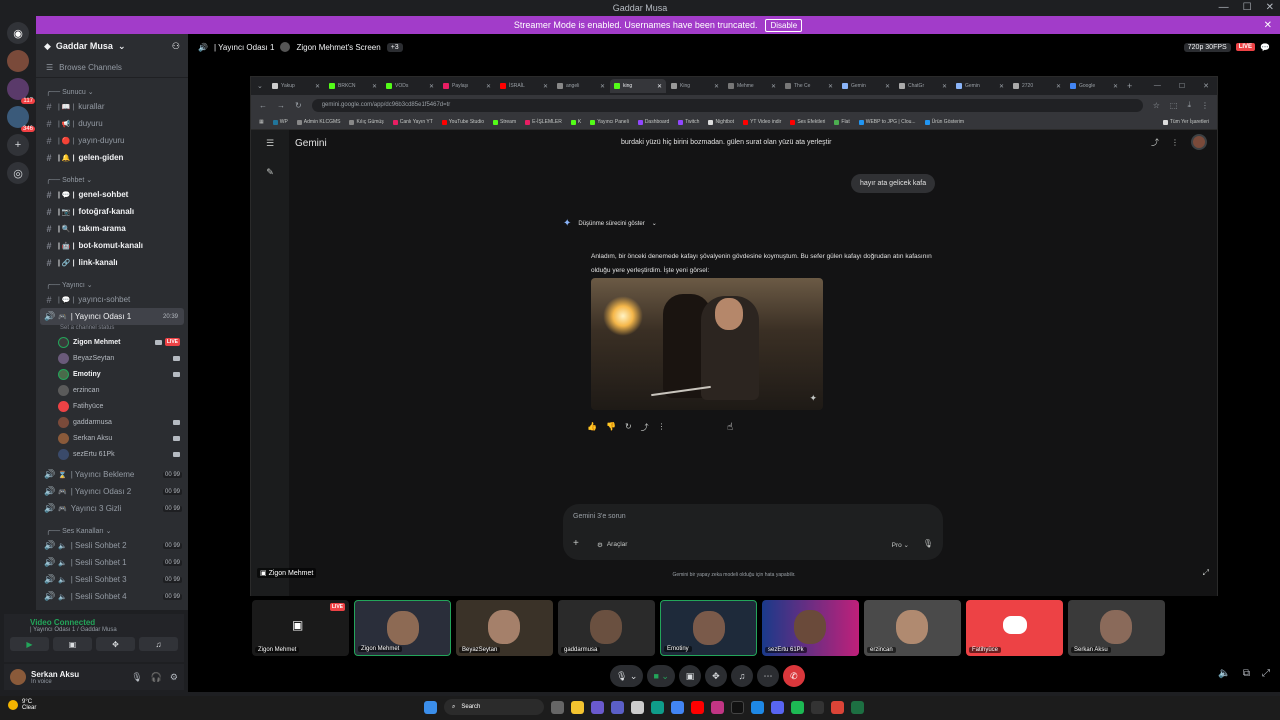 The height and width of the screenshot is (720, 1280). What do you see at coordinates (21, 91) in the screenshot?
I see `server-icon-2: 117` at bounding box center [21, 91].